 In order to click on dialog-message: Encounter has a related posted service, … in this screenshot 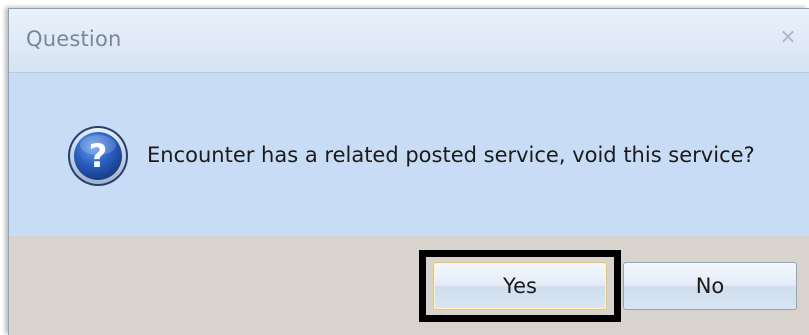, I will do `click(451, 155)`.